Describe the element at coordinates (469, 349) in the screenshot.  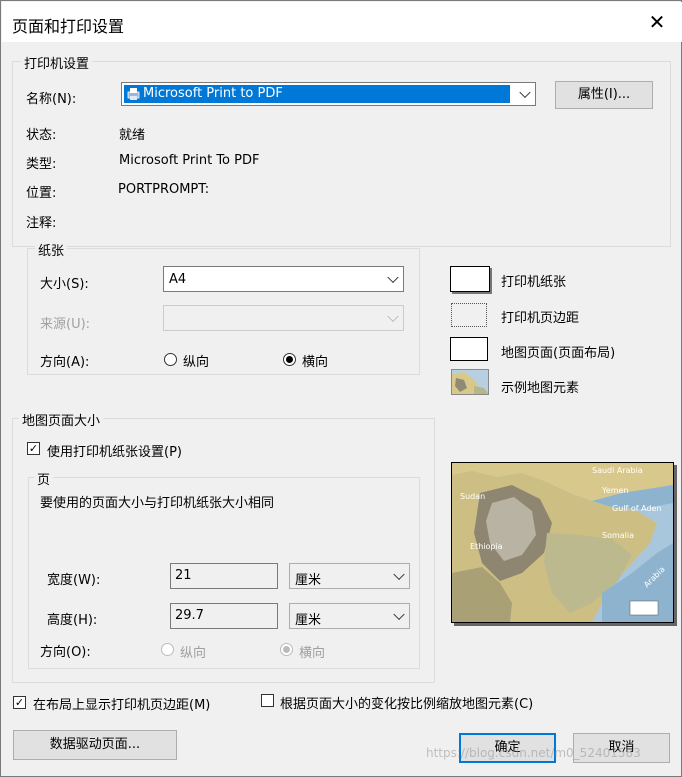
I see `map-page-swatch` at that location.